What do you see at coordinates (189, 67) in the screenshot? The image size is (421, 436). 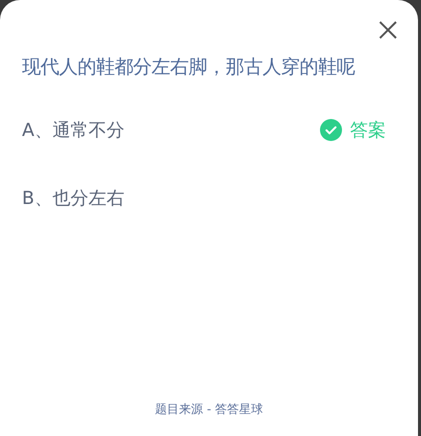 I see `question-text: 现代人的鞋都分左右脚，那古人穿的鞋呢` at bounding box center [189, 67].